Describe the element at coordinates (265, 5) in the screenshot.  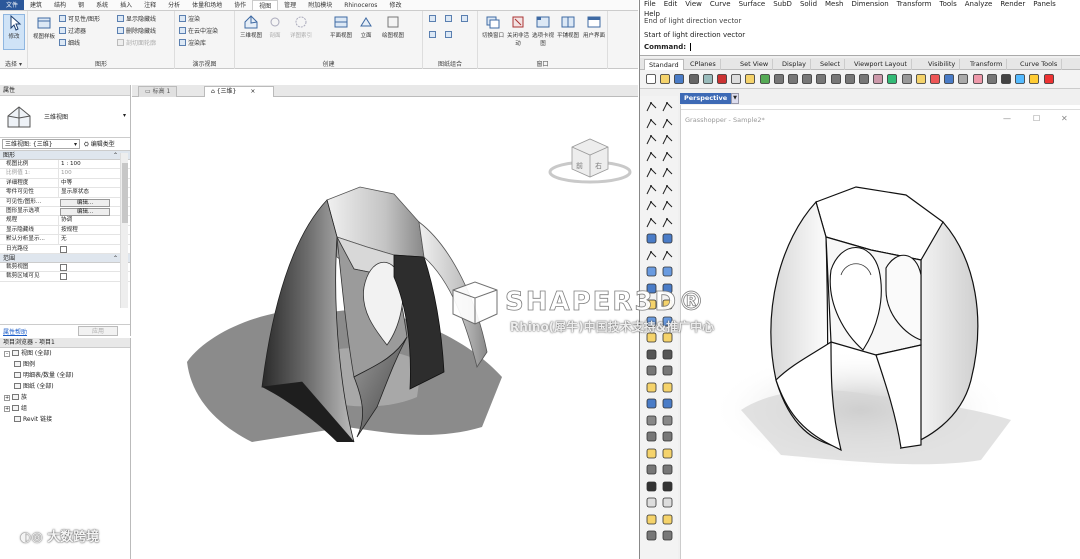
I see `ribbon-tab-10: 视图` at that location.